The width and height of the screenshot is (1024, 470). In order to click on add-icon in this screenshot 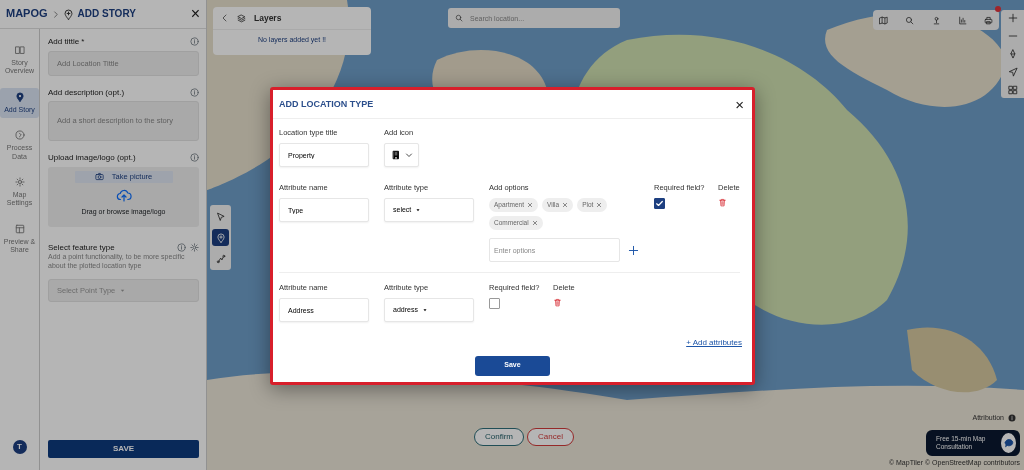, I will do `click(633, 250)`.